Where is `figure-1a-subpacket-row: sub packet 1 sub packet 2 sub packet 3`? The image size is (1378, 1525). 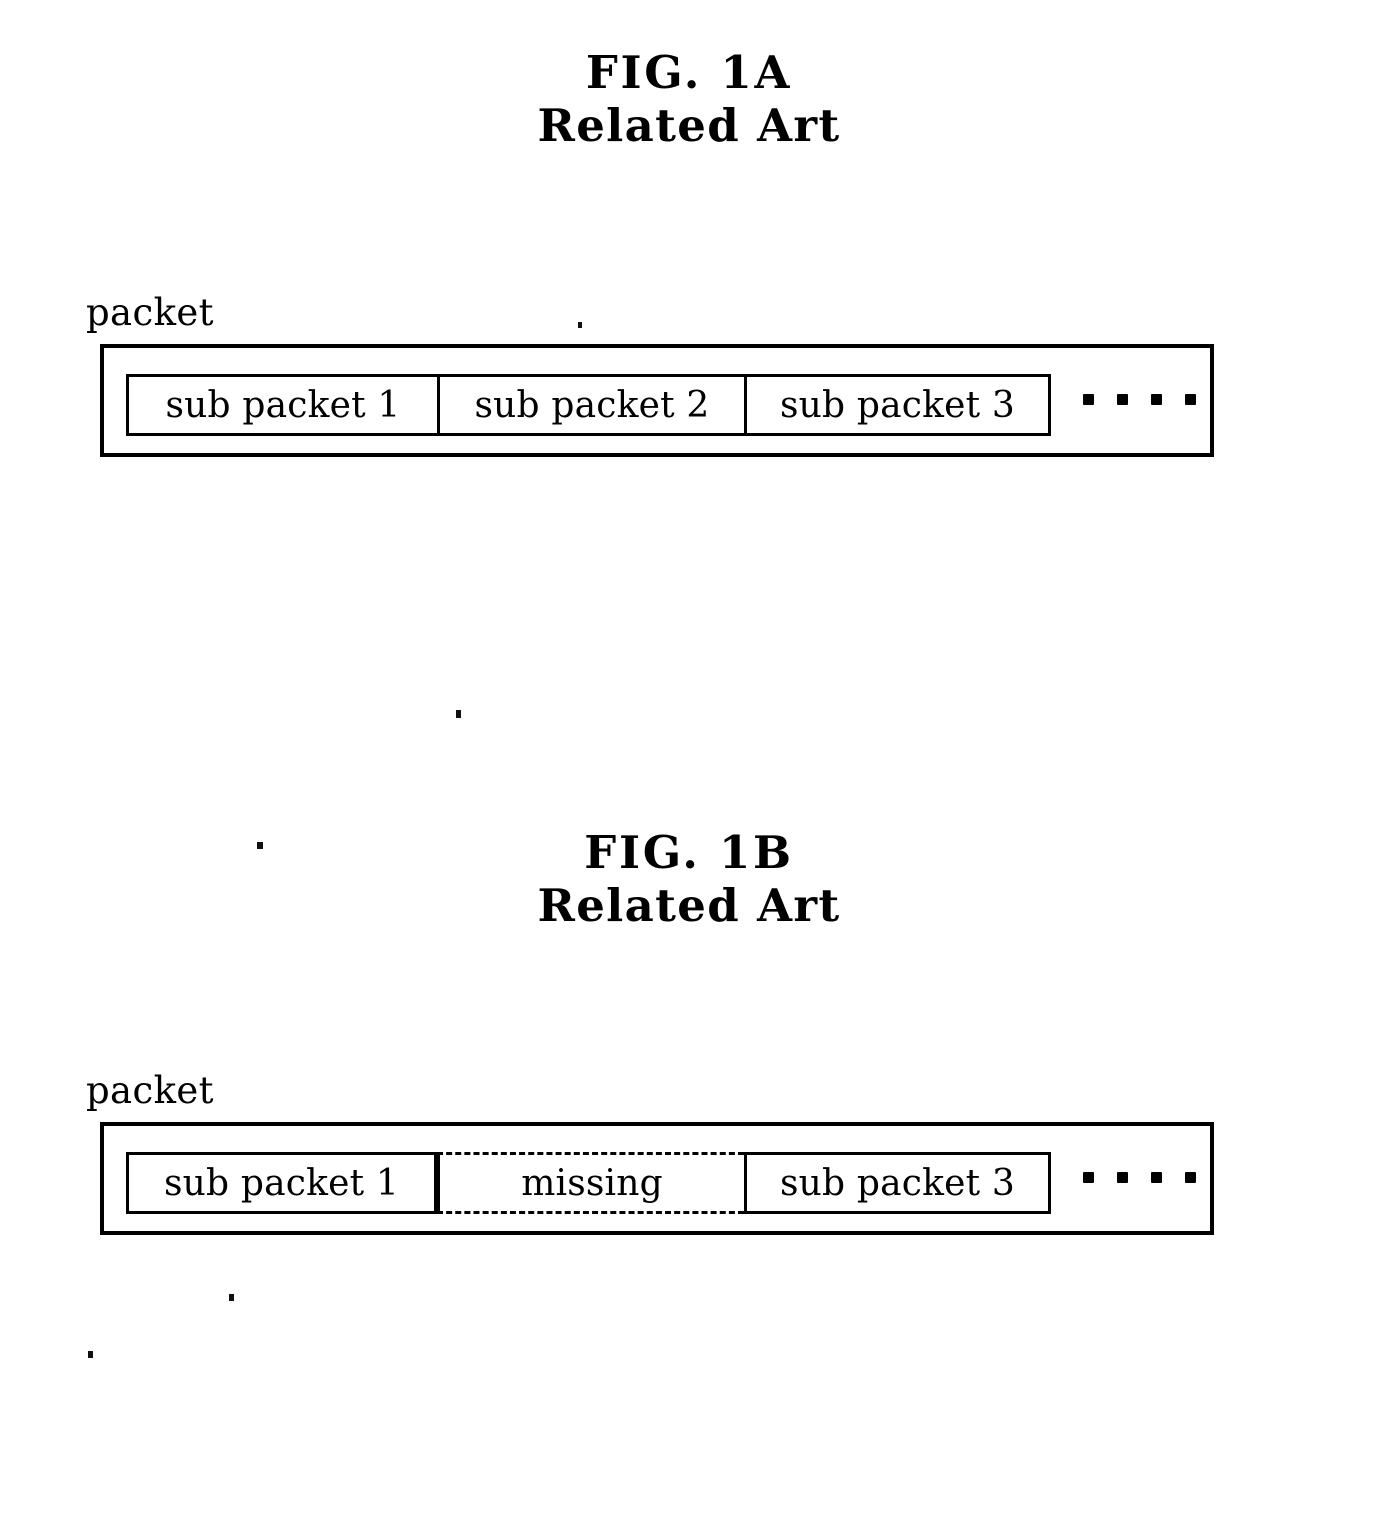 figure-1a-subpacket-row: sub packet 1 sub packet 2 sub packet 3 is located at coordinates (588, 405).